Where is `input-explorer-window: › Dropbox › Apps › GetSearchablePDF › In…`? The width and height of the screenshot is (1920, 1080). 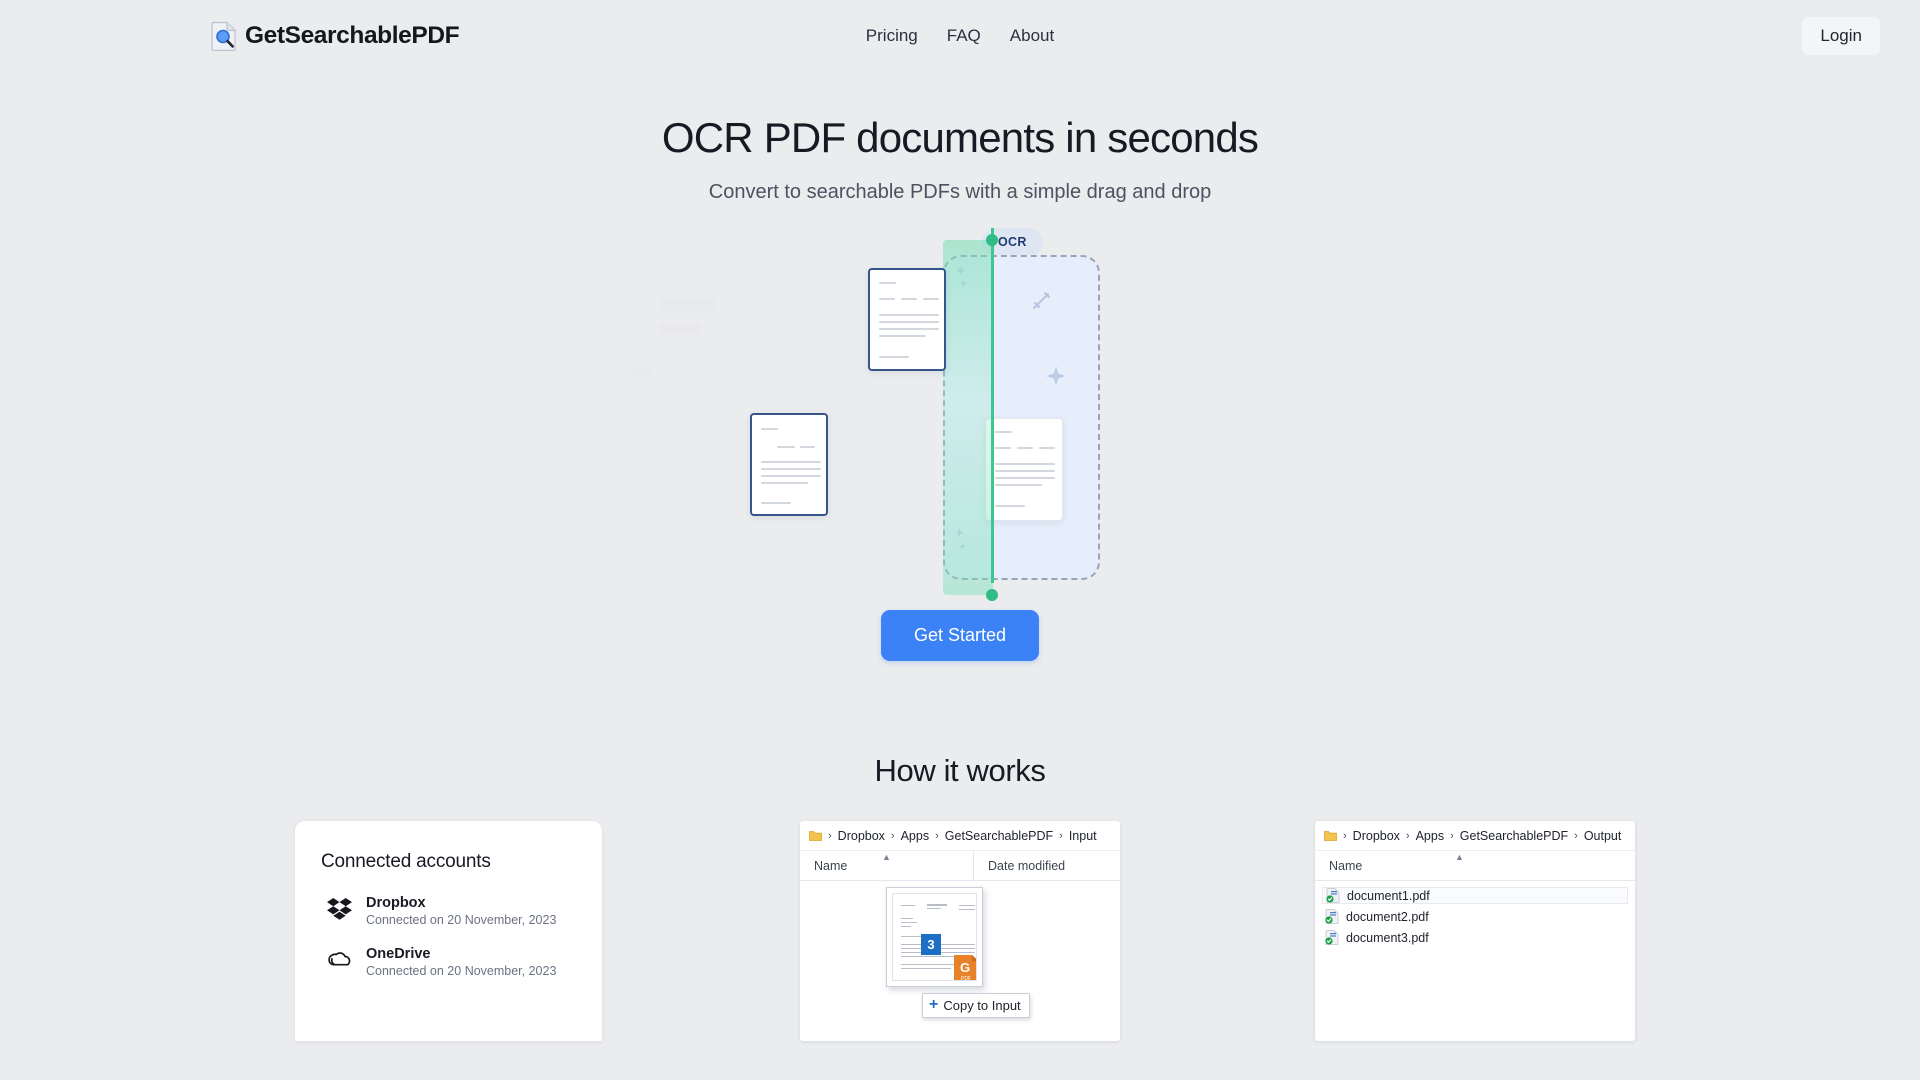
input-explorer-window: › Dropbox › Apps › GetSearchablePDF › In… is located at coordinates (960, 931).